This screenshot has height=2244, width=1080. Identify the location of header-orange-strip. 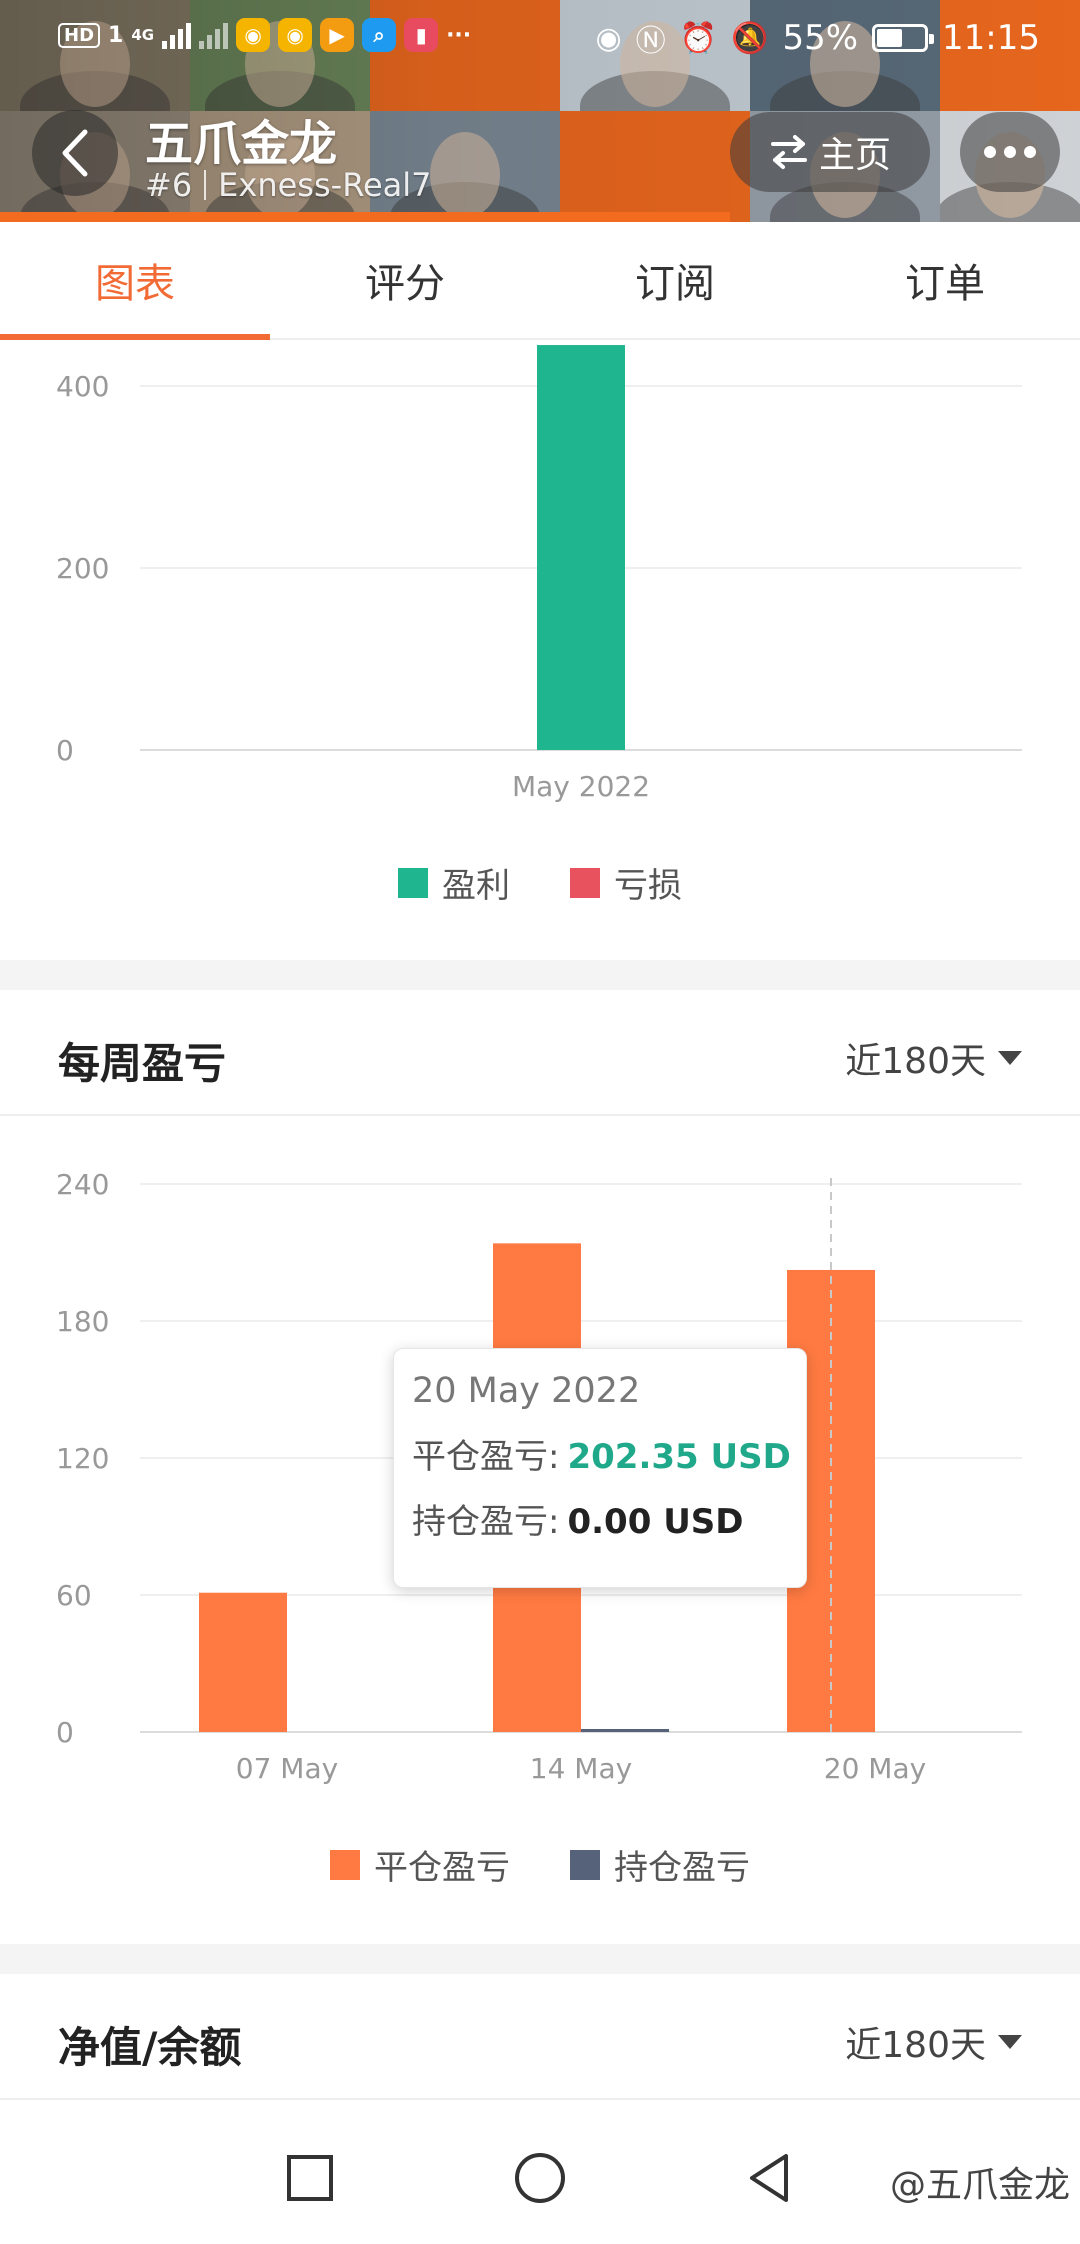
(365, 217).